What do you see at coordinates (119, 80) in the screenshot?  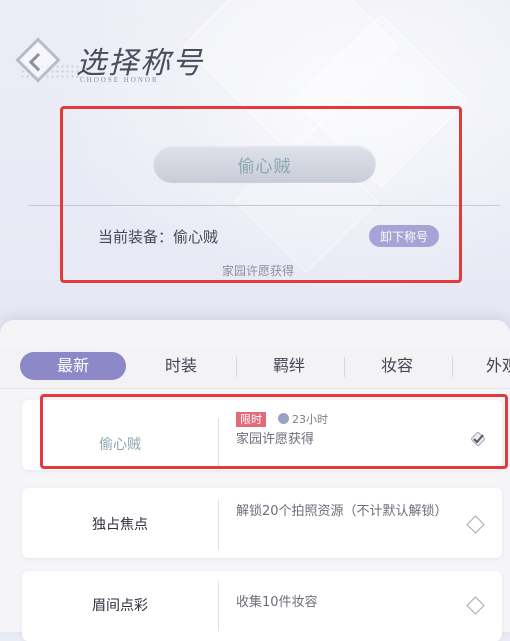 I see `page-subtitle: CHOOSE HONOR` at bounding box center [119, 80].